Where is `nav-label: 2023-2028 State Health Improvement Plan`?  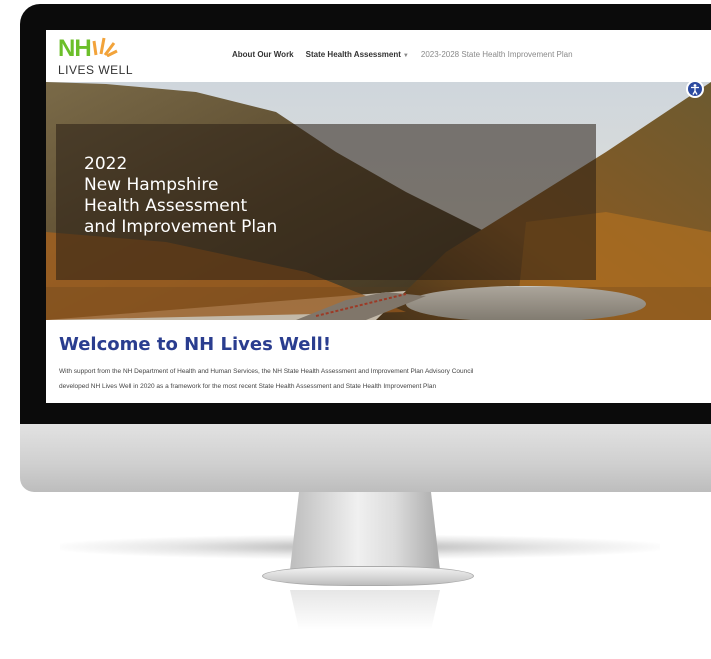
nav-label: 2023-2028 State Health Improvement Plan is located at coordinates (496, 54).